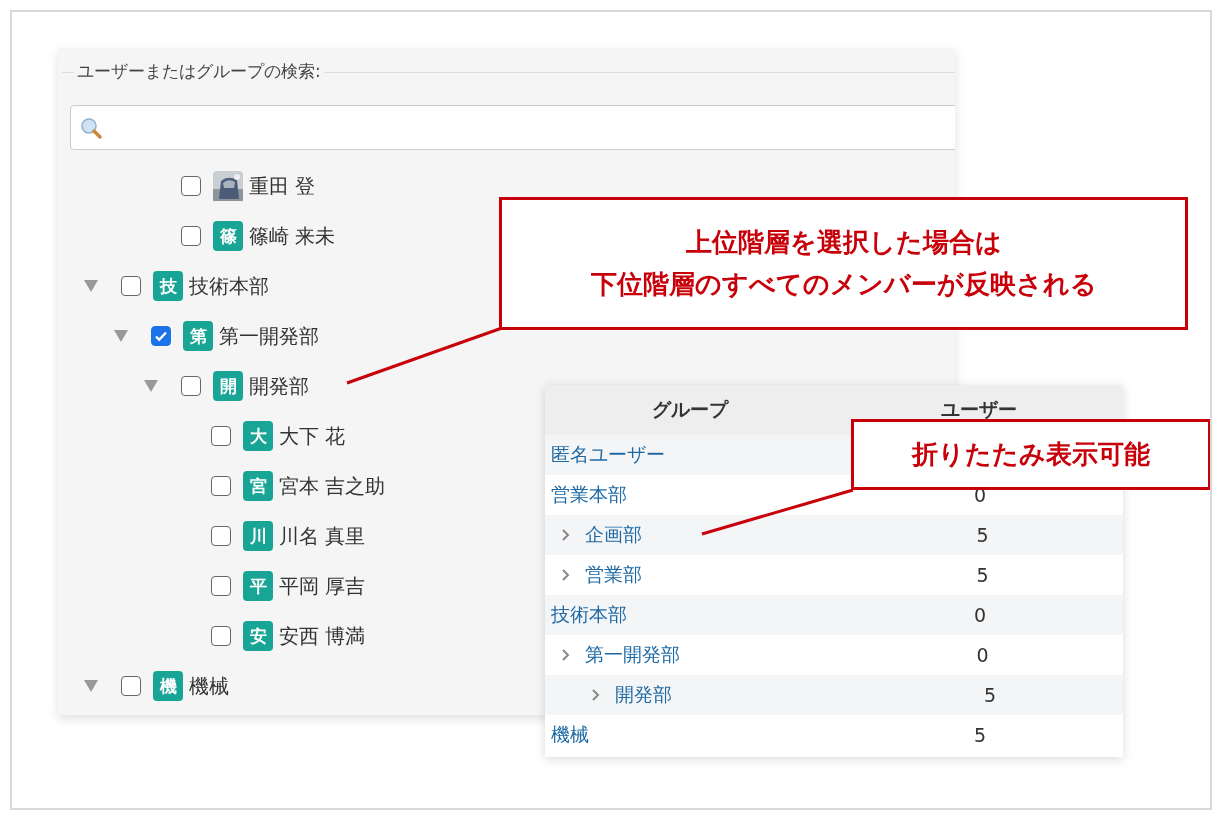 Image resolution: width=1220 pixels, height=820 pixels. What do you see at coordinates (1031, 454) in the screenshot?
I see `callout-text: 折りたたみ表示可能` at bounding box center [1031, 454].